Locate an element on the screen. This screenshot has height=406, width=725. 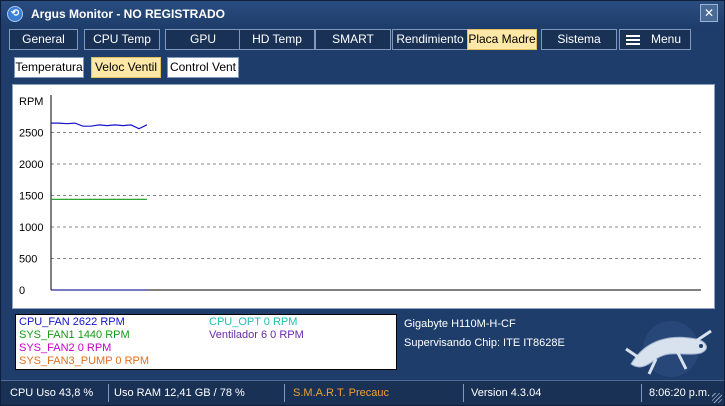
status-version: Version 4.3.04 is located at coordinates (506, 393).